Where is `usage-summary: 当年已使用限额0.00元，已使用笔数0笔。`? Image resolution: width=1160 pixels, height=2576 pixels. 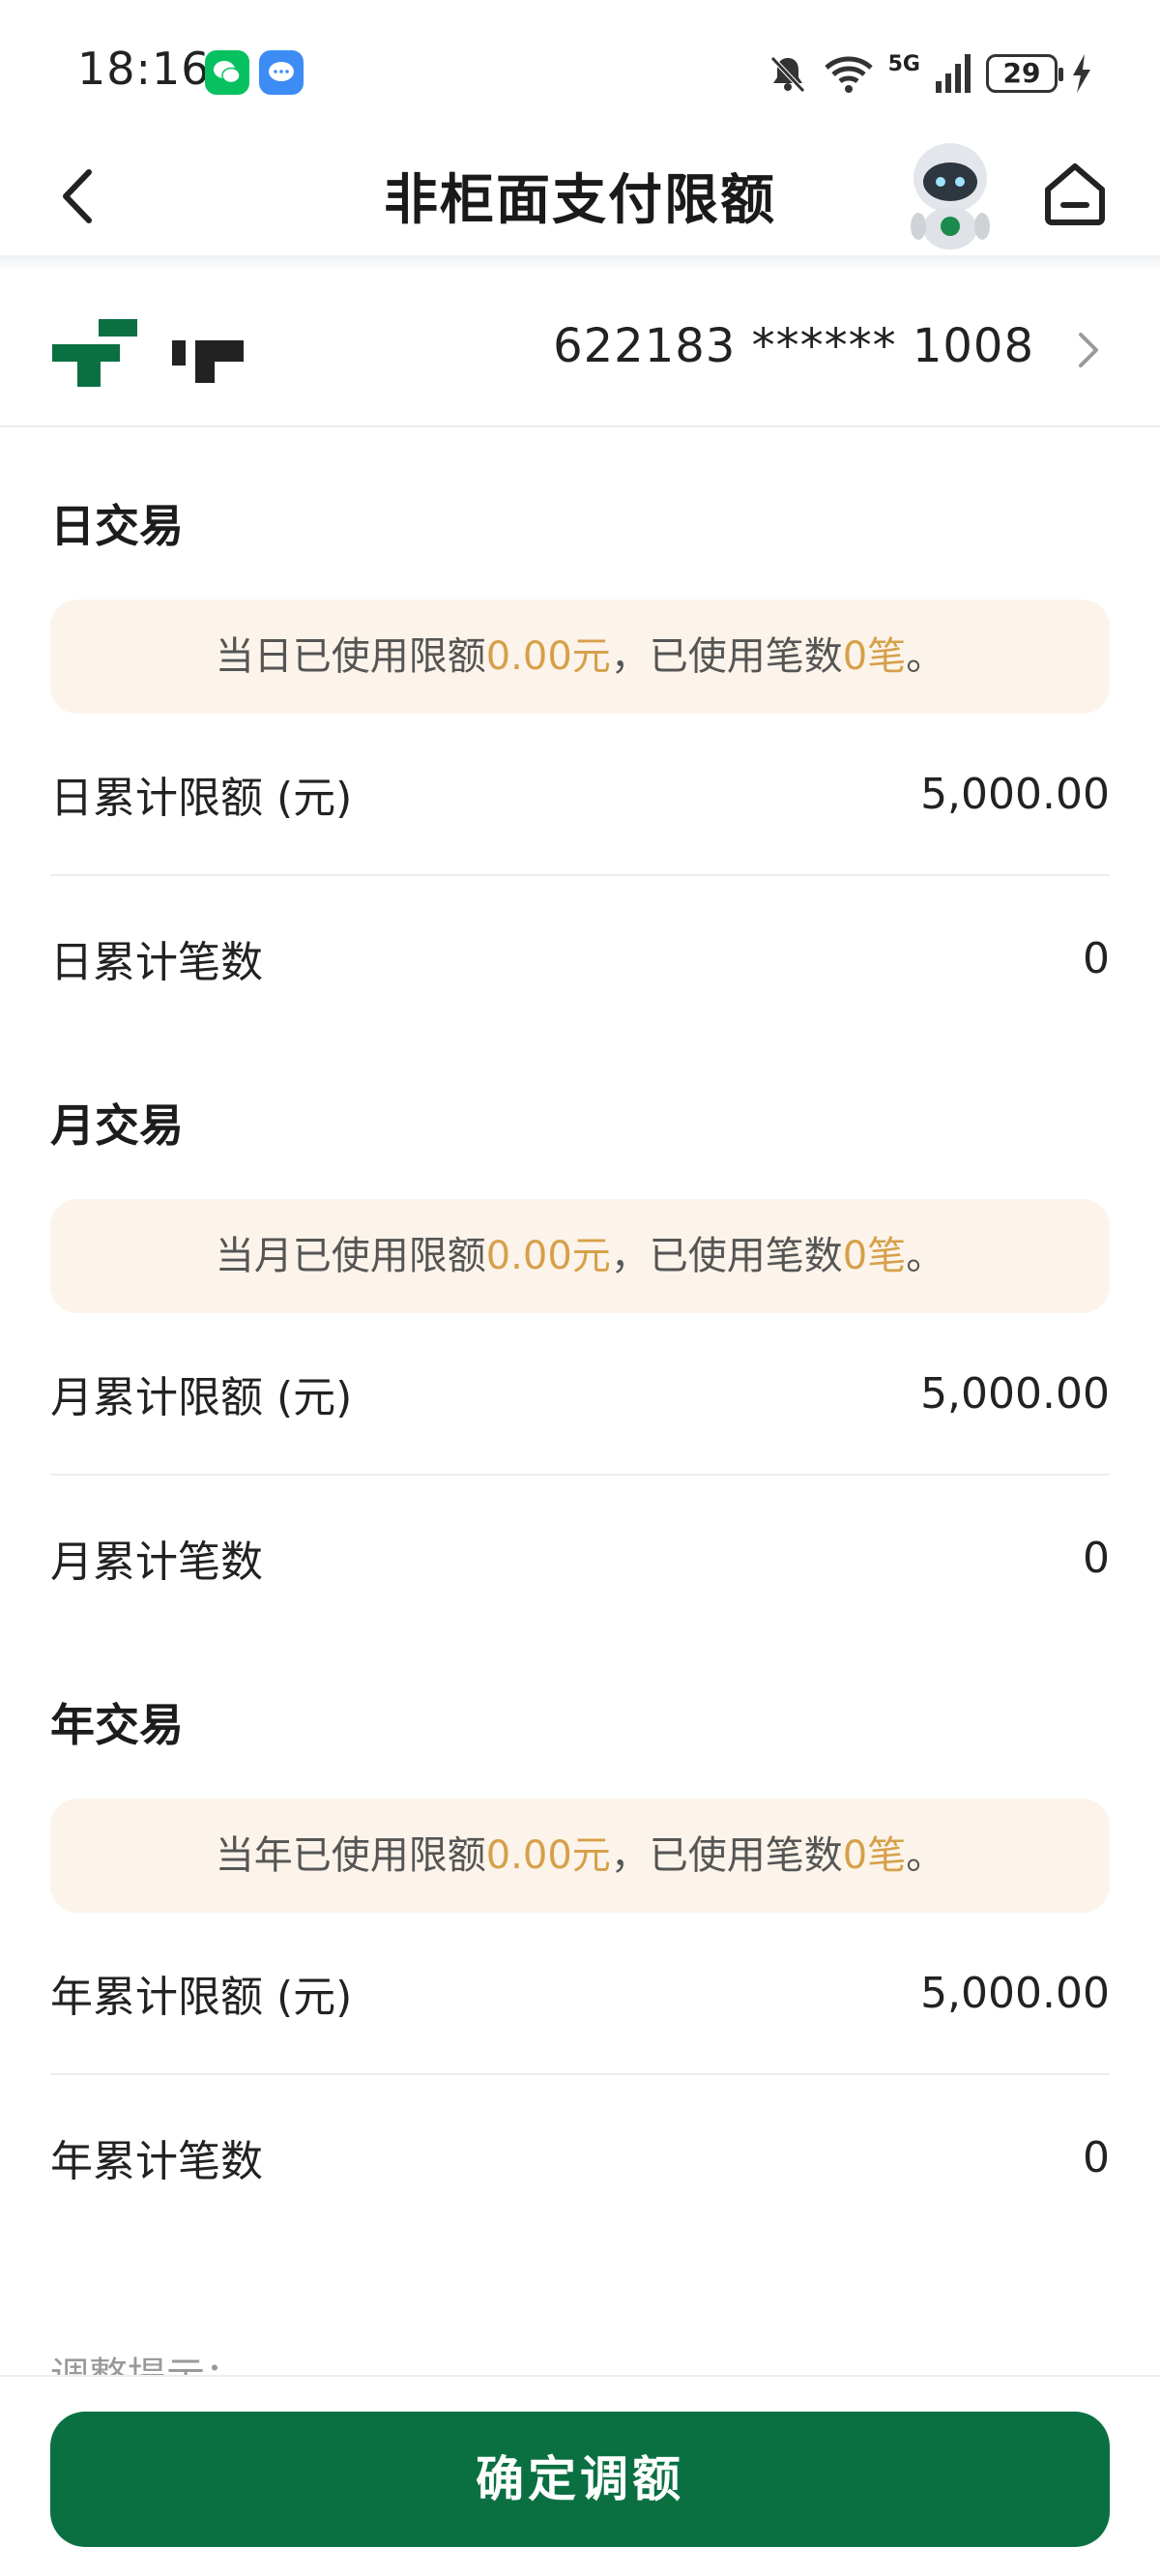
usage-summary: 当年已使用限额0.00元，已使用笔数0笔。 is located at coordinates (580, 1856).